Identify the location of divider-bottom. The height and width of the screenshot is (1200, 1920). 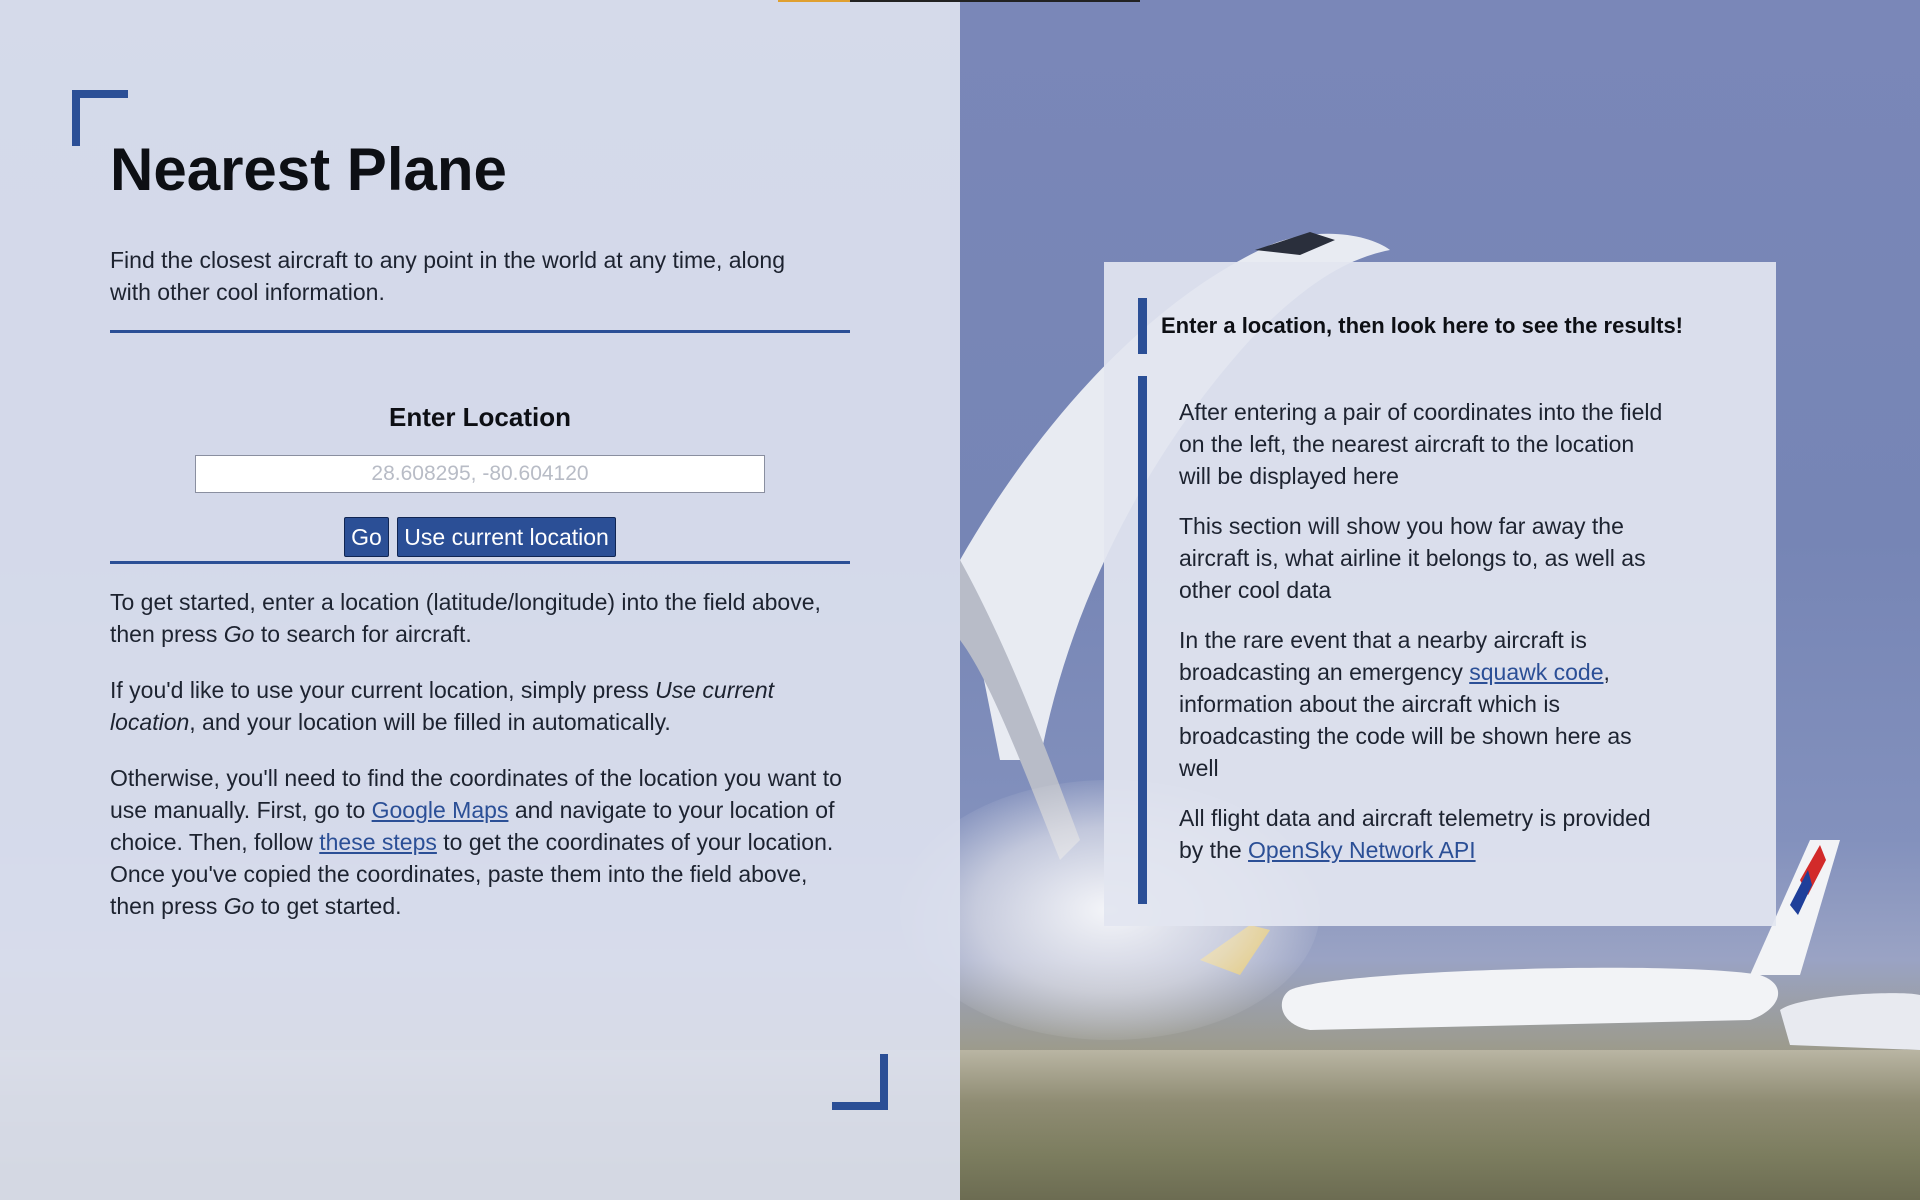
(480, 562).